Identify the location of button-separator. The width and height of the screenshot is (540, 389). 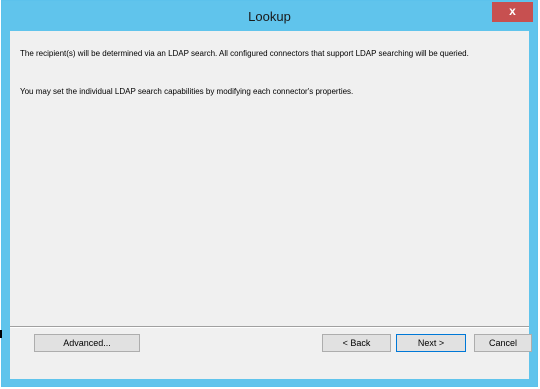
(269, 327).